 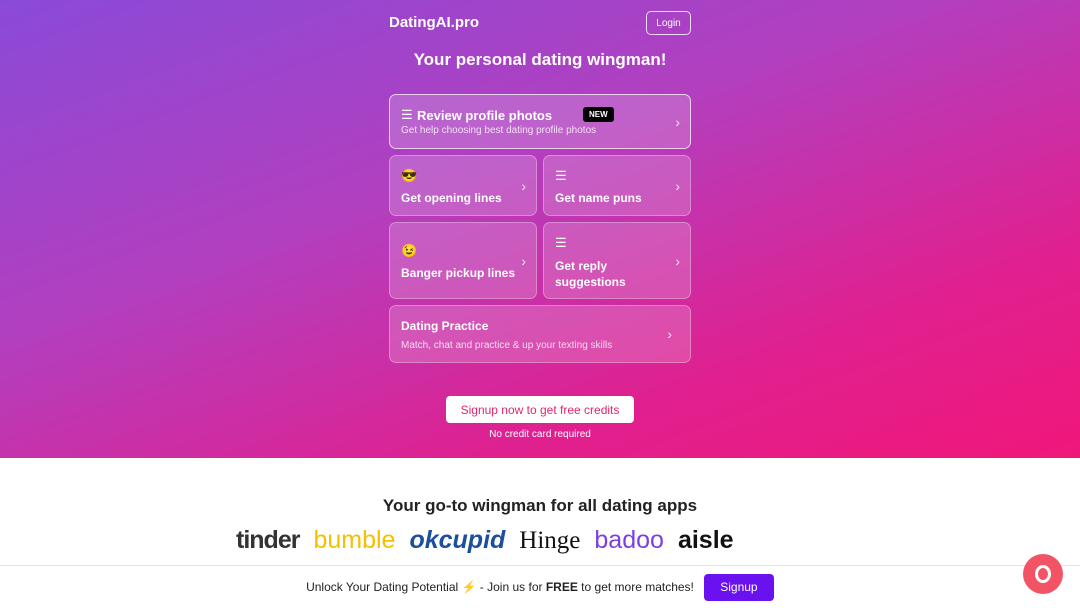 I want to click on badoo-logo: badoo, so click(x=629, y=540).